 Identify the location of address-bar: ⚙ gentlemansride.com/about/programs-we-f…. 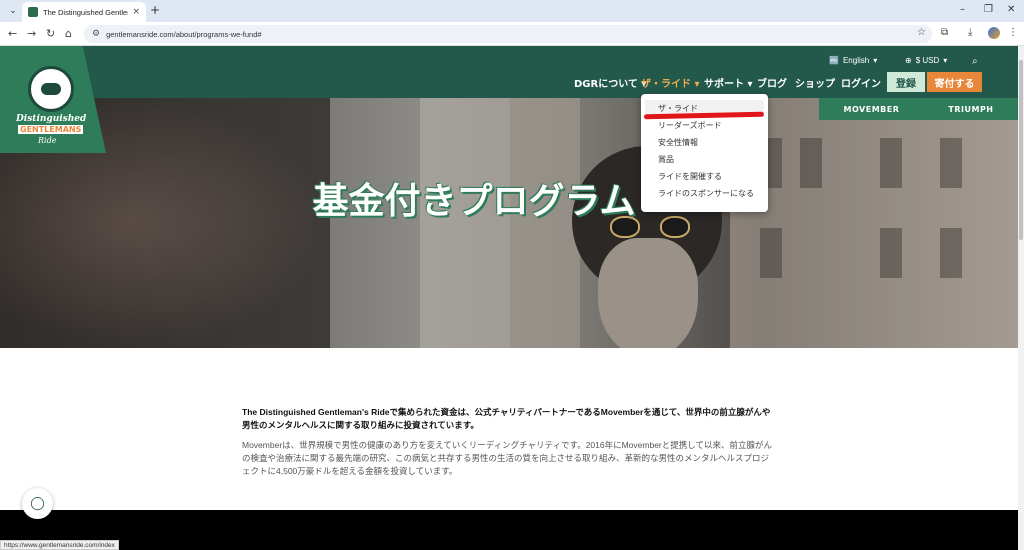
(508, 34).